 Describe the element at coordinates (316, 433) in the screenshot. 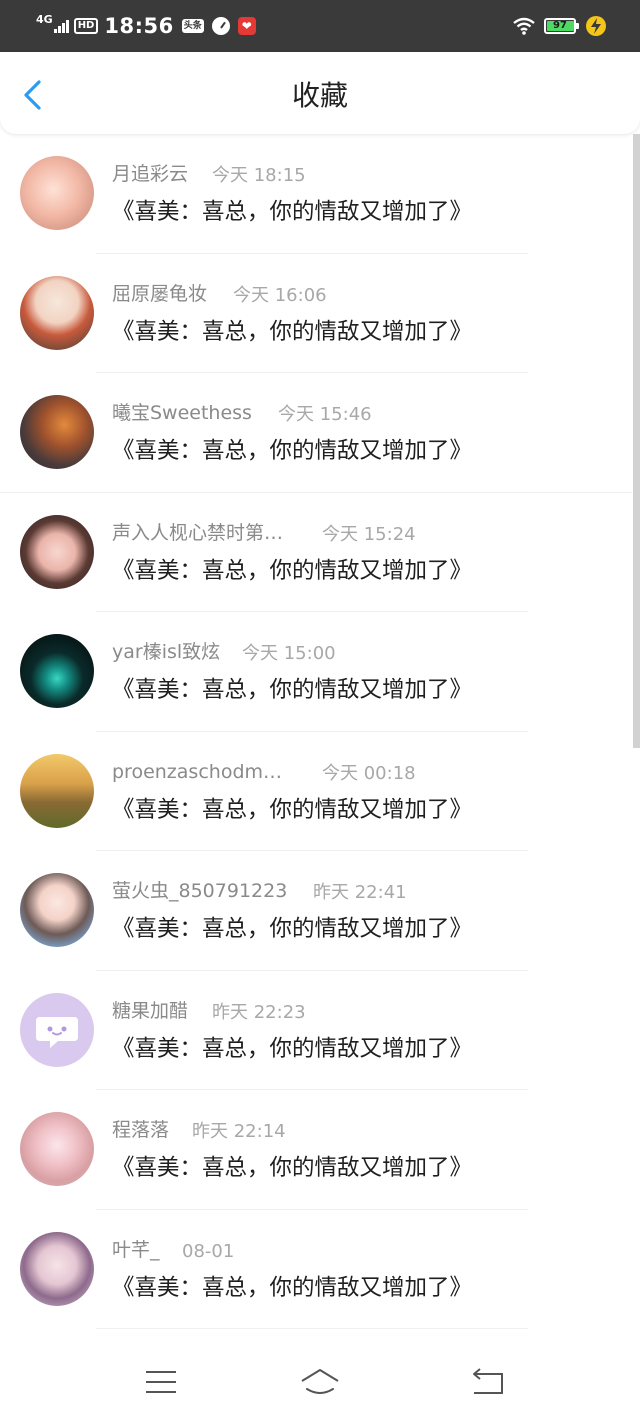

I see `list-item: 曦宝Sweethess 今天 15:46 《喜美：喜总，你的情敌又增加了》` at that location.